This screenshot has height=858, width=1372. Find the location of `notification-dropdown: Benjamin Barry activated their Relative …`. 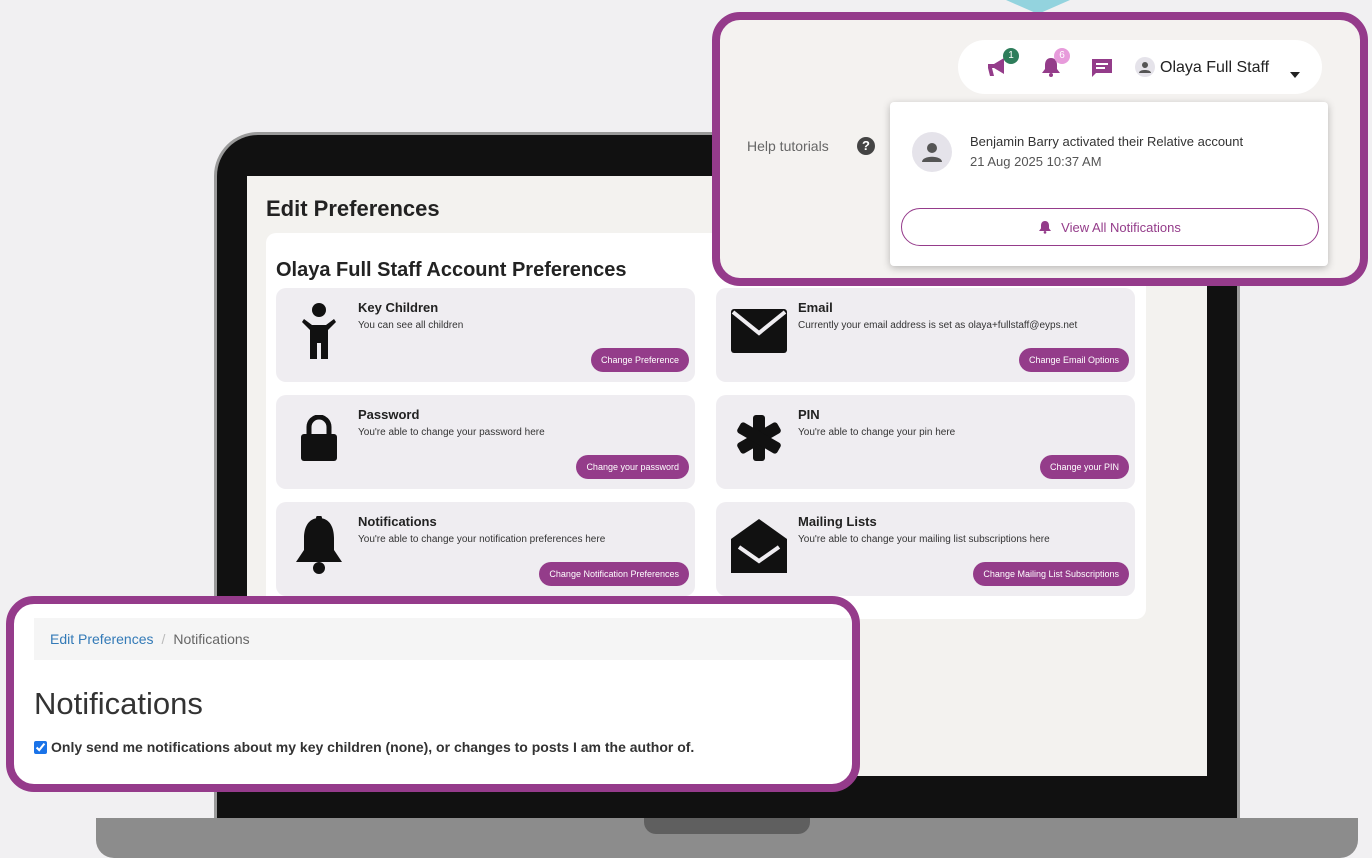

notification-dropdown: Benjamin Barry activated their Relative … is located at coordinates (1109, 184).